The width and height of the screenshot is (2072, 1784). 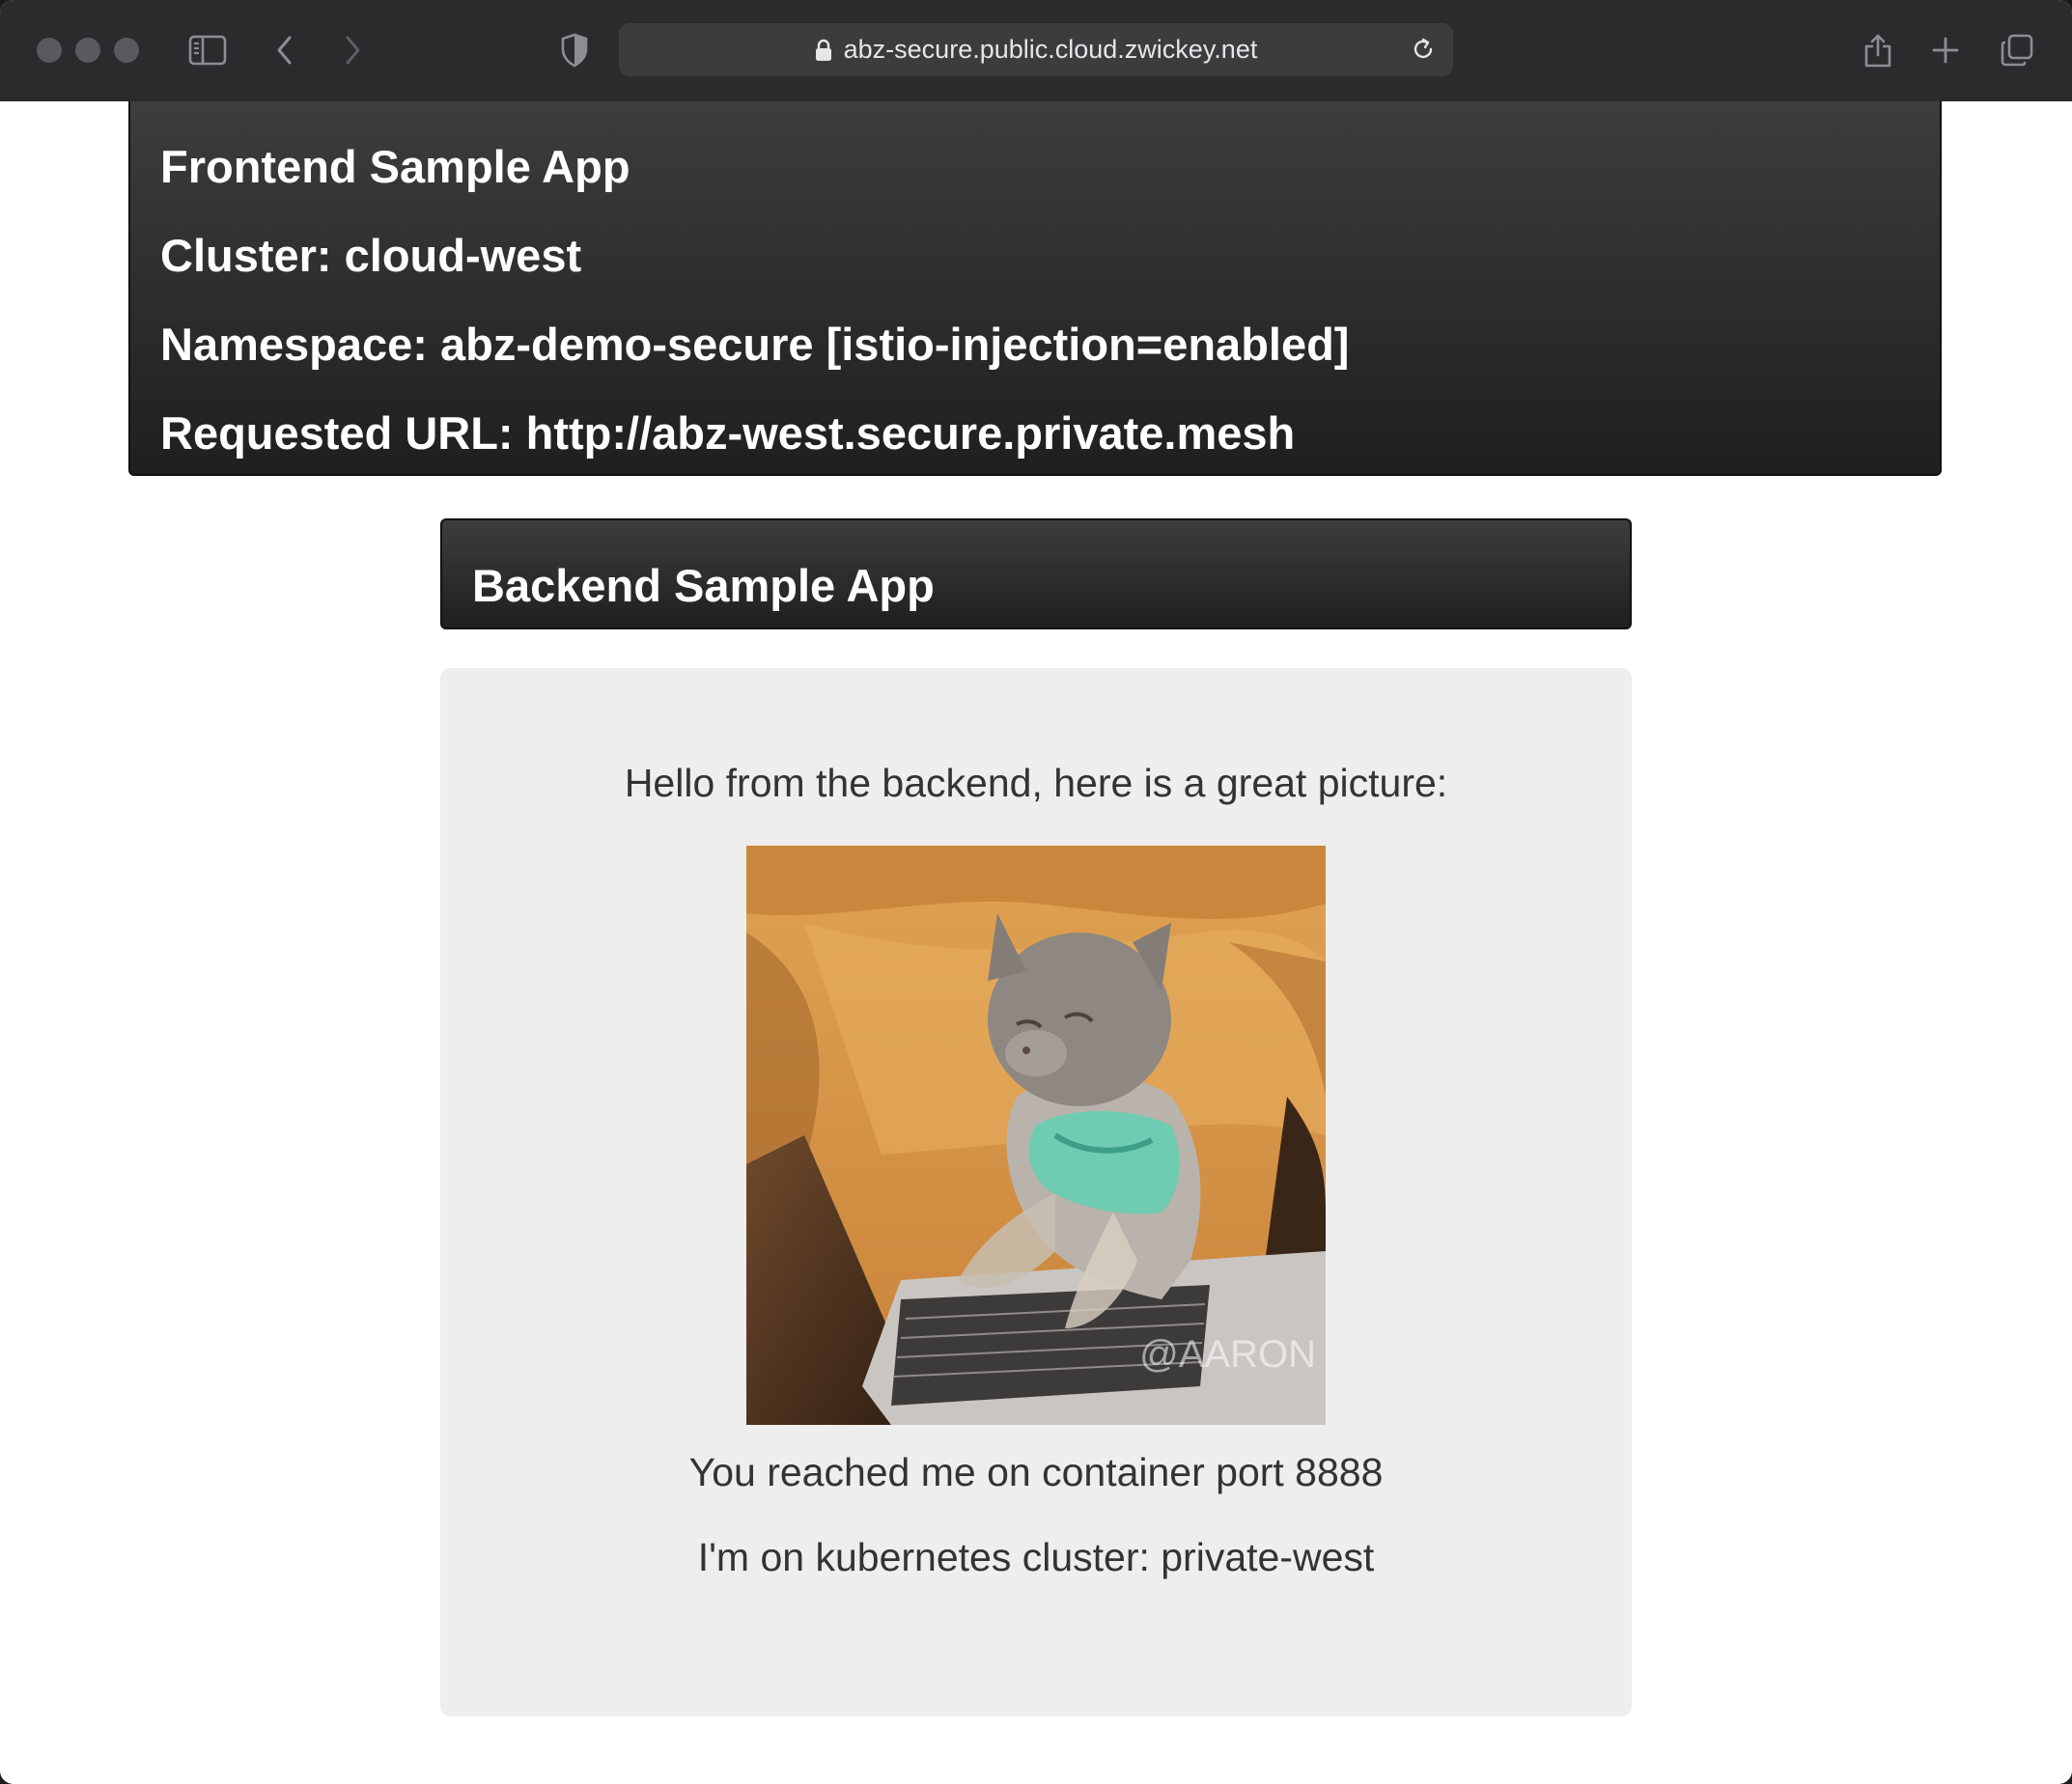 I want to click on tabs-icon, so click(x=2017, y=50).